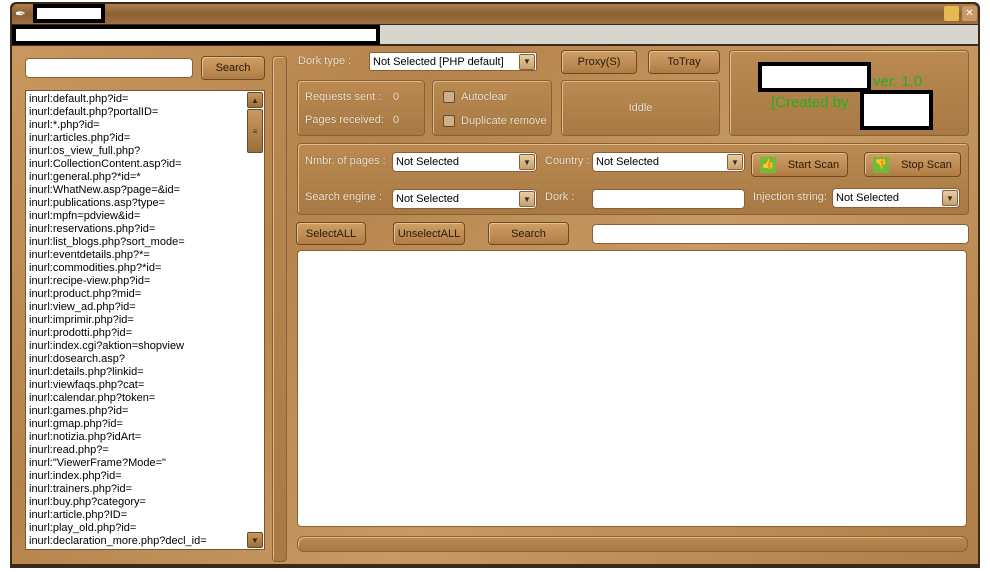  I want to click on dork-list-item: inurl:*.php?id=, so click(145, 125).